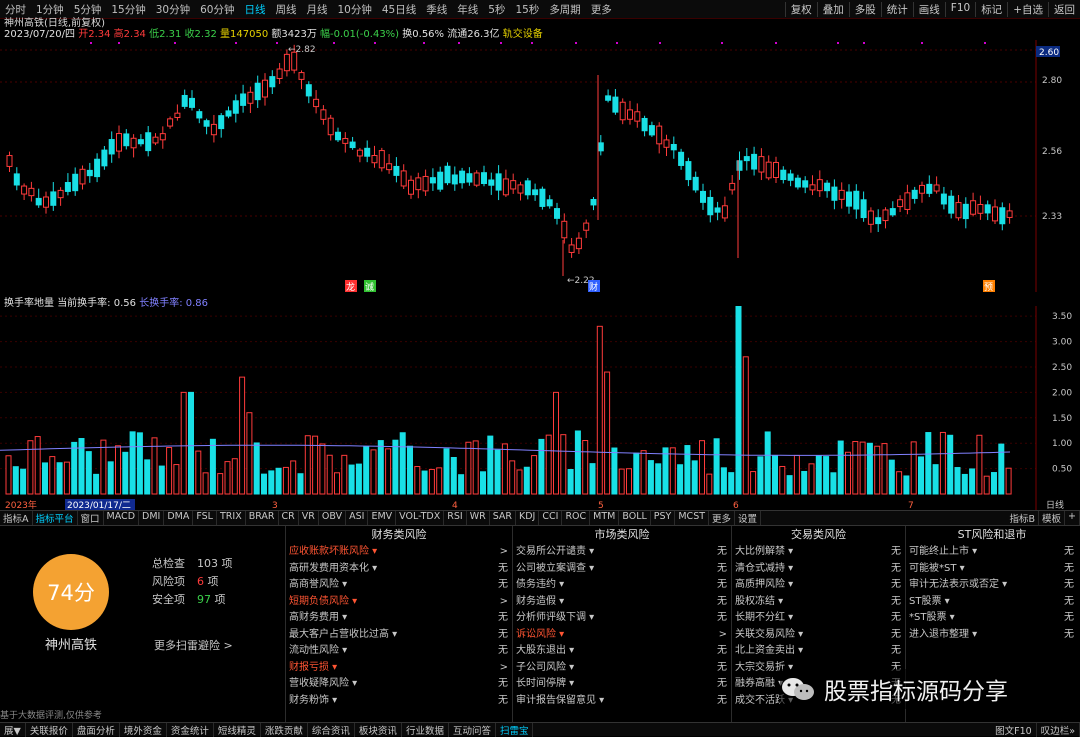 The height and width of the screenshot is (737, 1080). Describe the element at coordinates (455, 518) in the screenshot. I see `indicator-tab-rsi: RSI` at that location.